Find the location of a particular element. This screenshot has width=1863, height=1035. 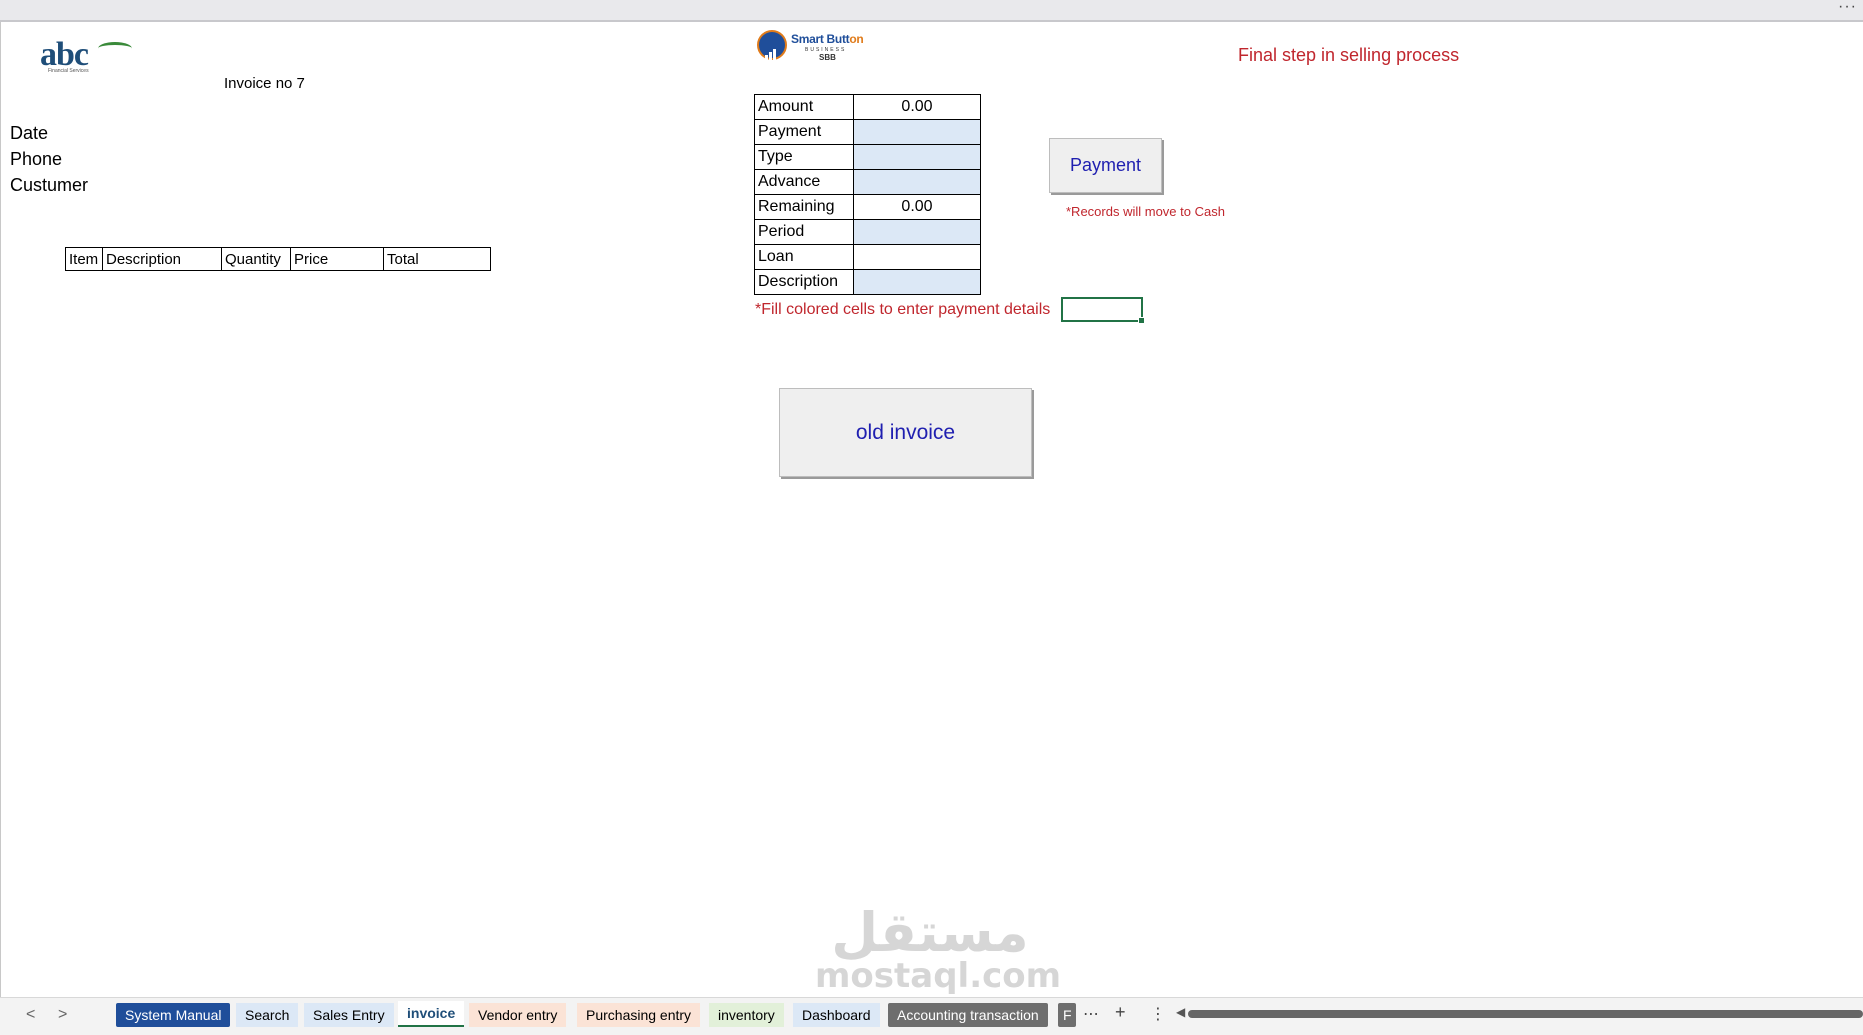

more-sheets-icon: ⋯ is located at coordinates (1091, 1014).